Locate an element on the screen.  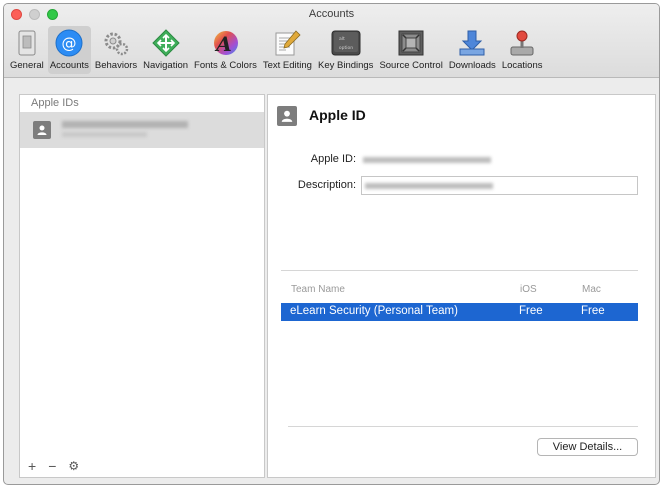
list-footer: + − ⚙ is located at coordinates (53, 466).